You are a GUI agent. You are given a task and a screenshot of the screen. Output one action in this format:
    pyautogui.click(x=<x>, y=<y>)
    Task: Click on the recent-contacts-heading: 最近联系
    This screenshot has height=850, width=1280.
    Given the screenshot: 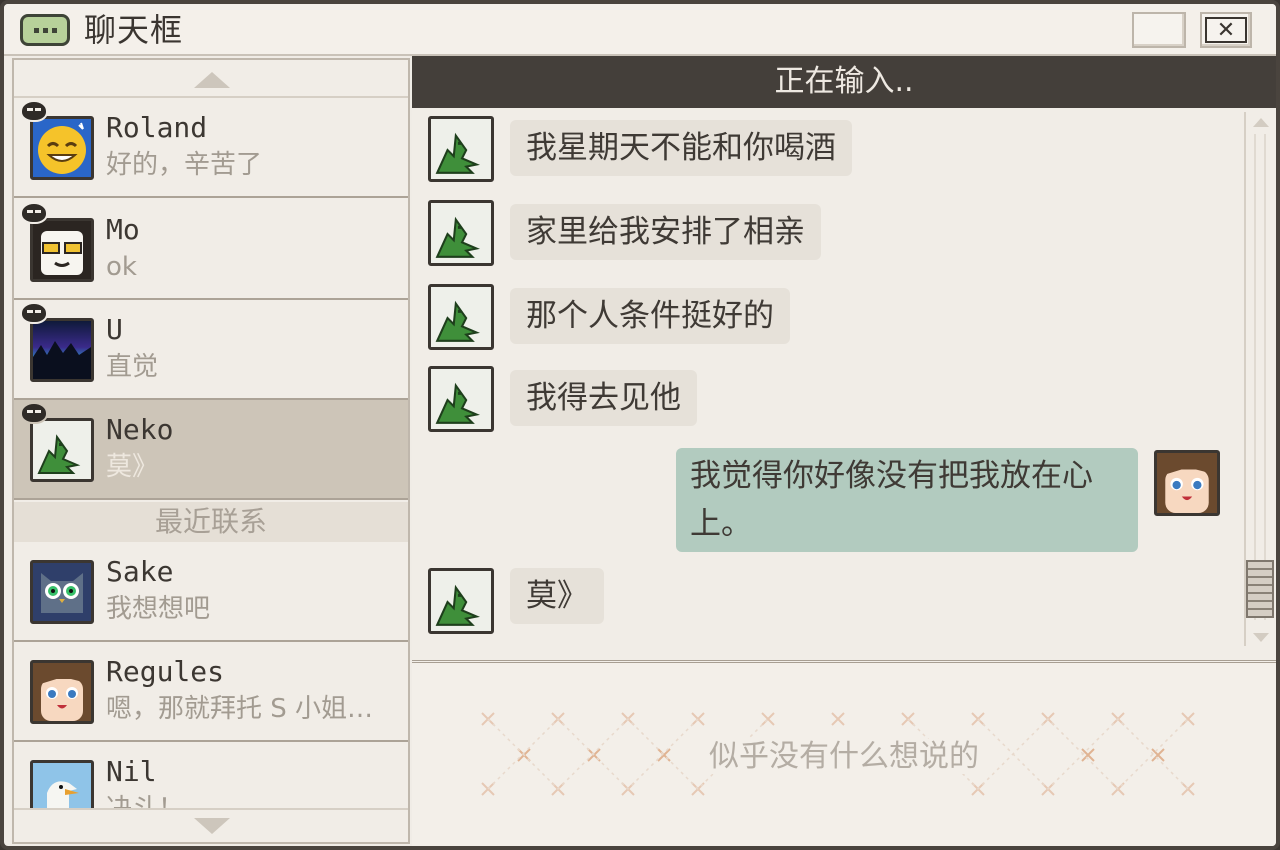 What is the action you would take?
    pyautogui.click(x=211, y=522)
    